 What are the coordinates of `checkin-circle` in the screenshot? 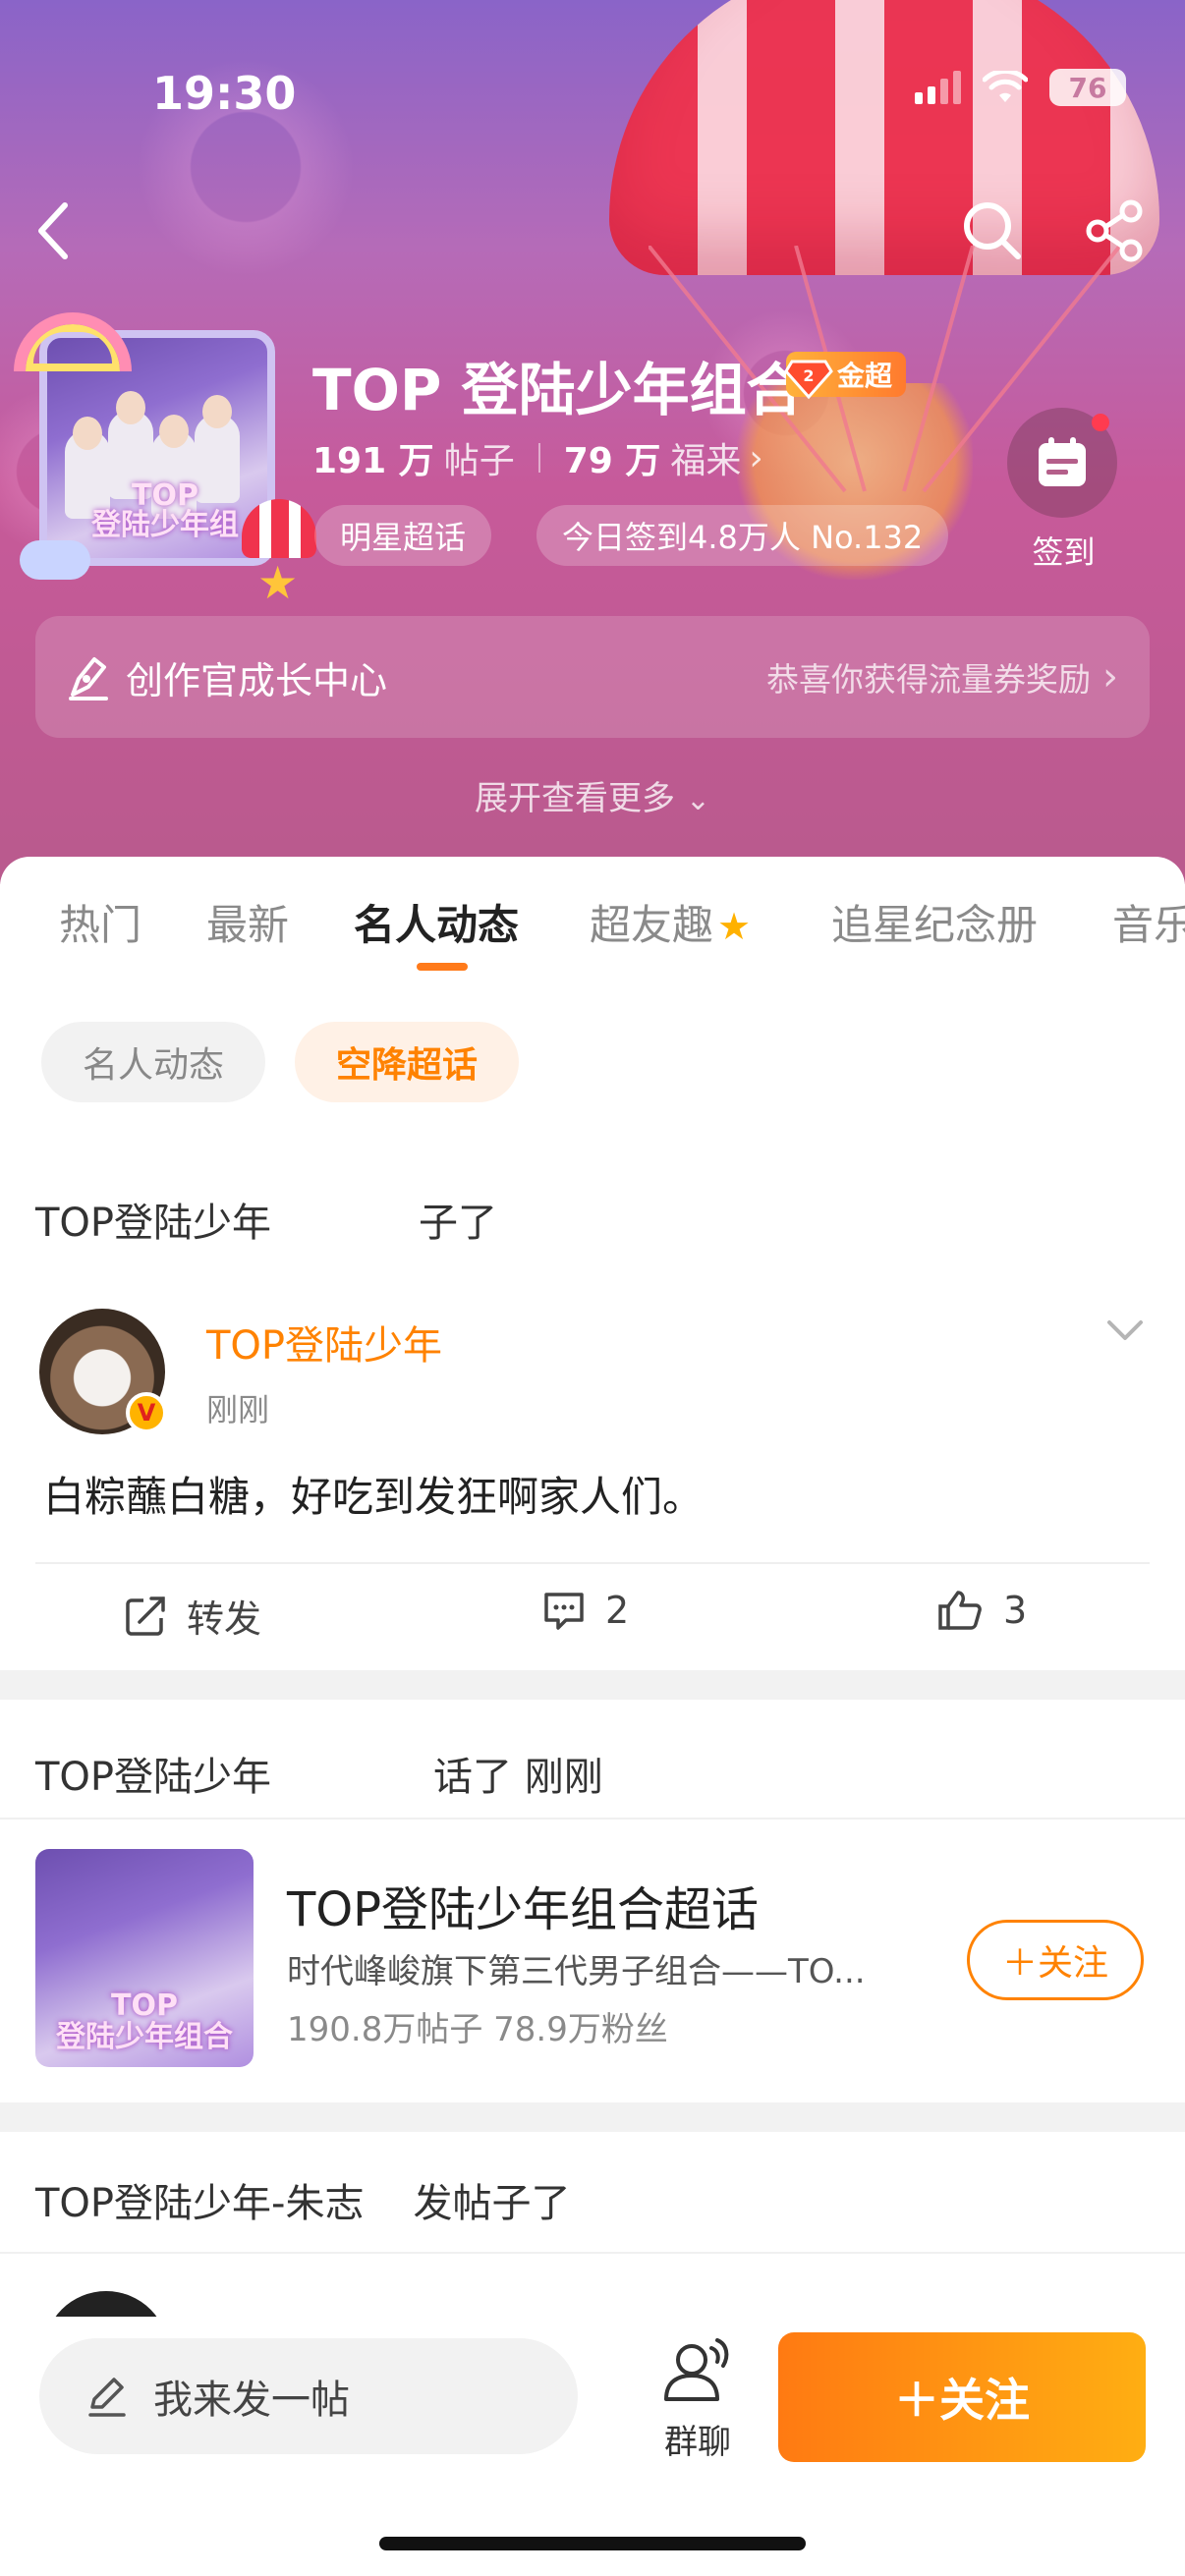 It's located at (1062, 463).